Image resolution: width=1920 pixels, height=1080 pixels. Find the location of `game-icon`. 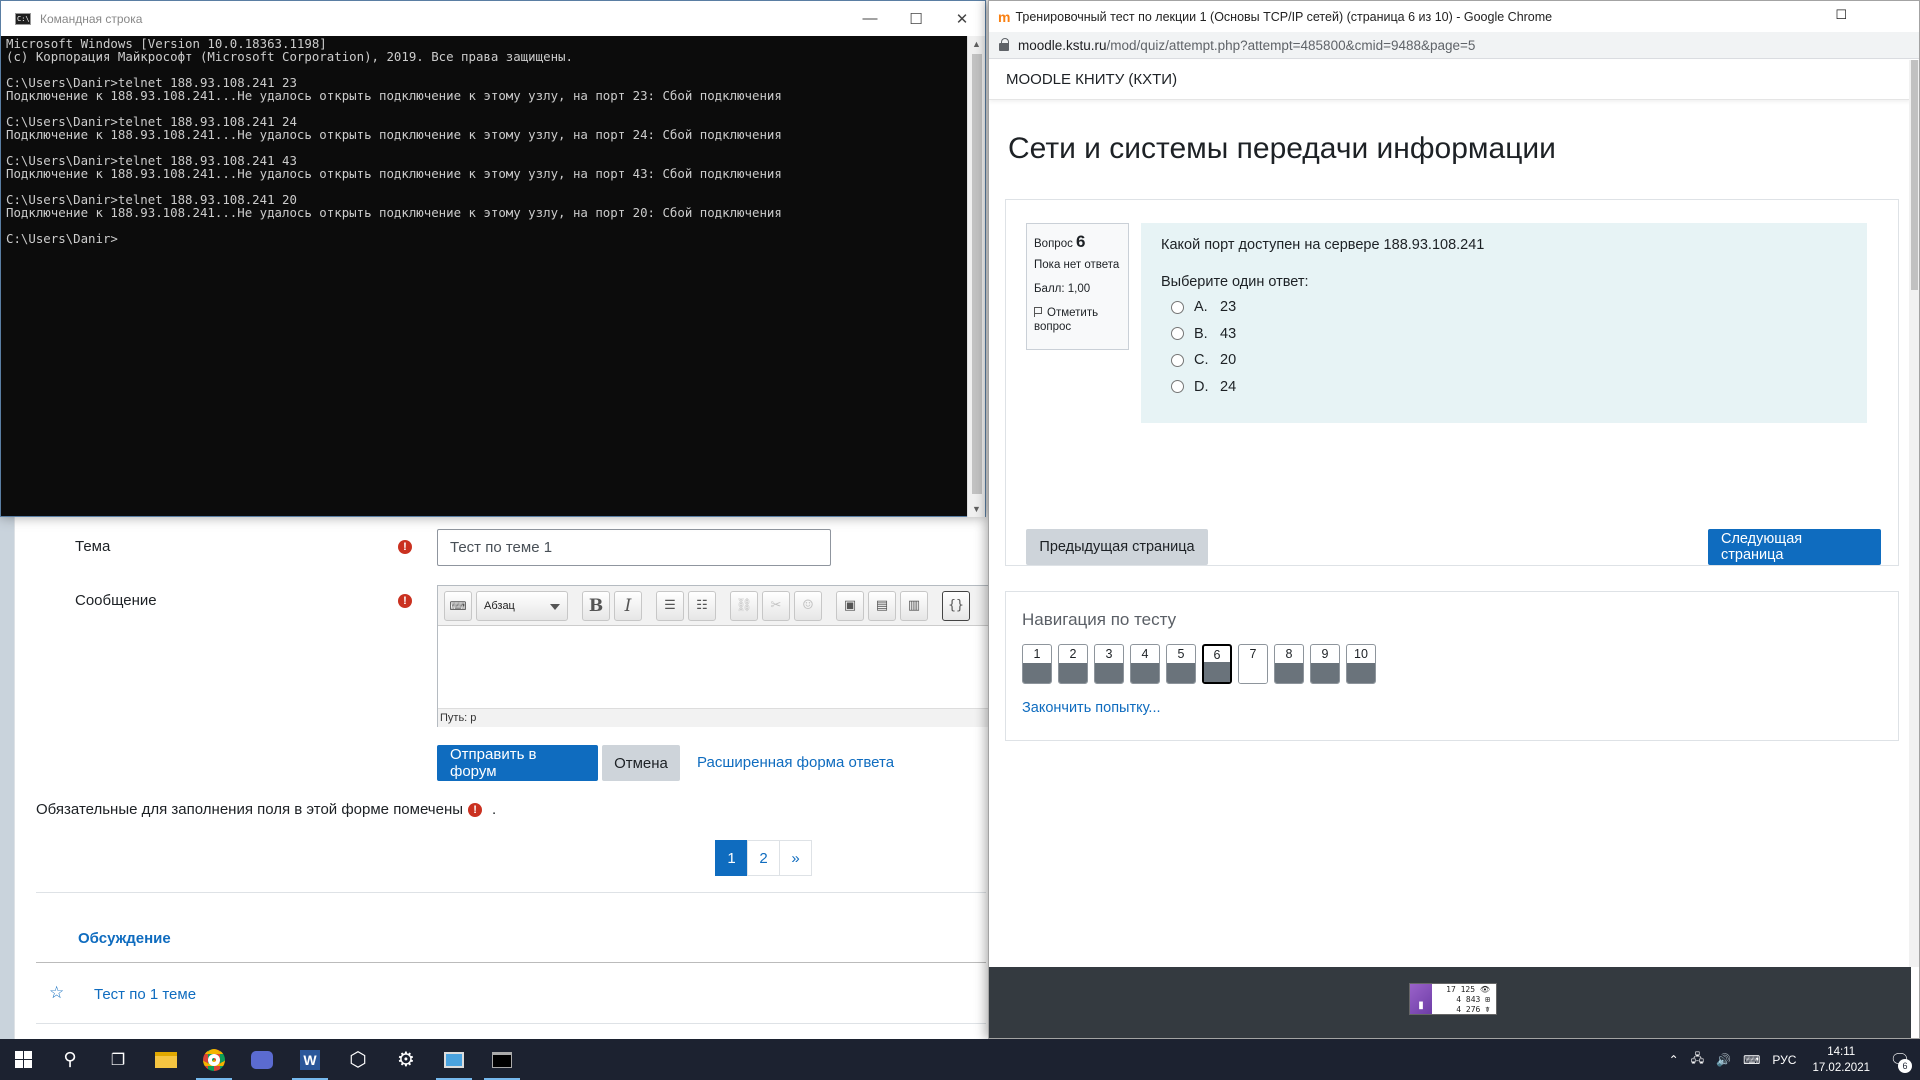

game-icon is located at coordinates (262, 1059).